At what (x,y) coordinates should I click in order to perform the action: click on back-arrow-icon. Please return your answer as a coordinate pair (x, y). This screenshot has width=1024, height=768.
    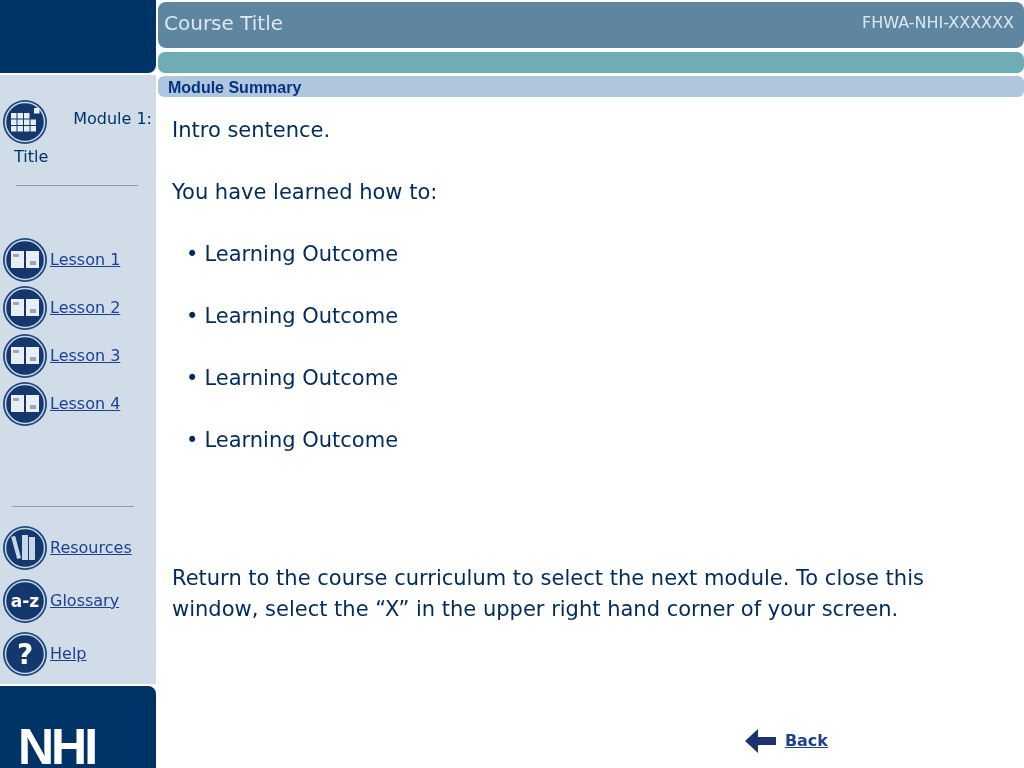
    Looking at the image, I should click on (760, 741).